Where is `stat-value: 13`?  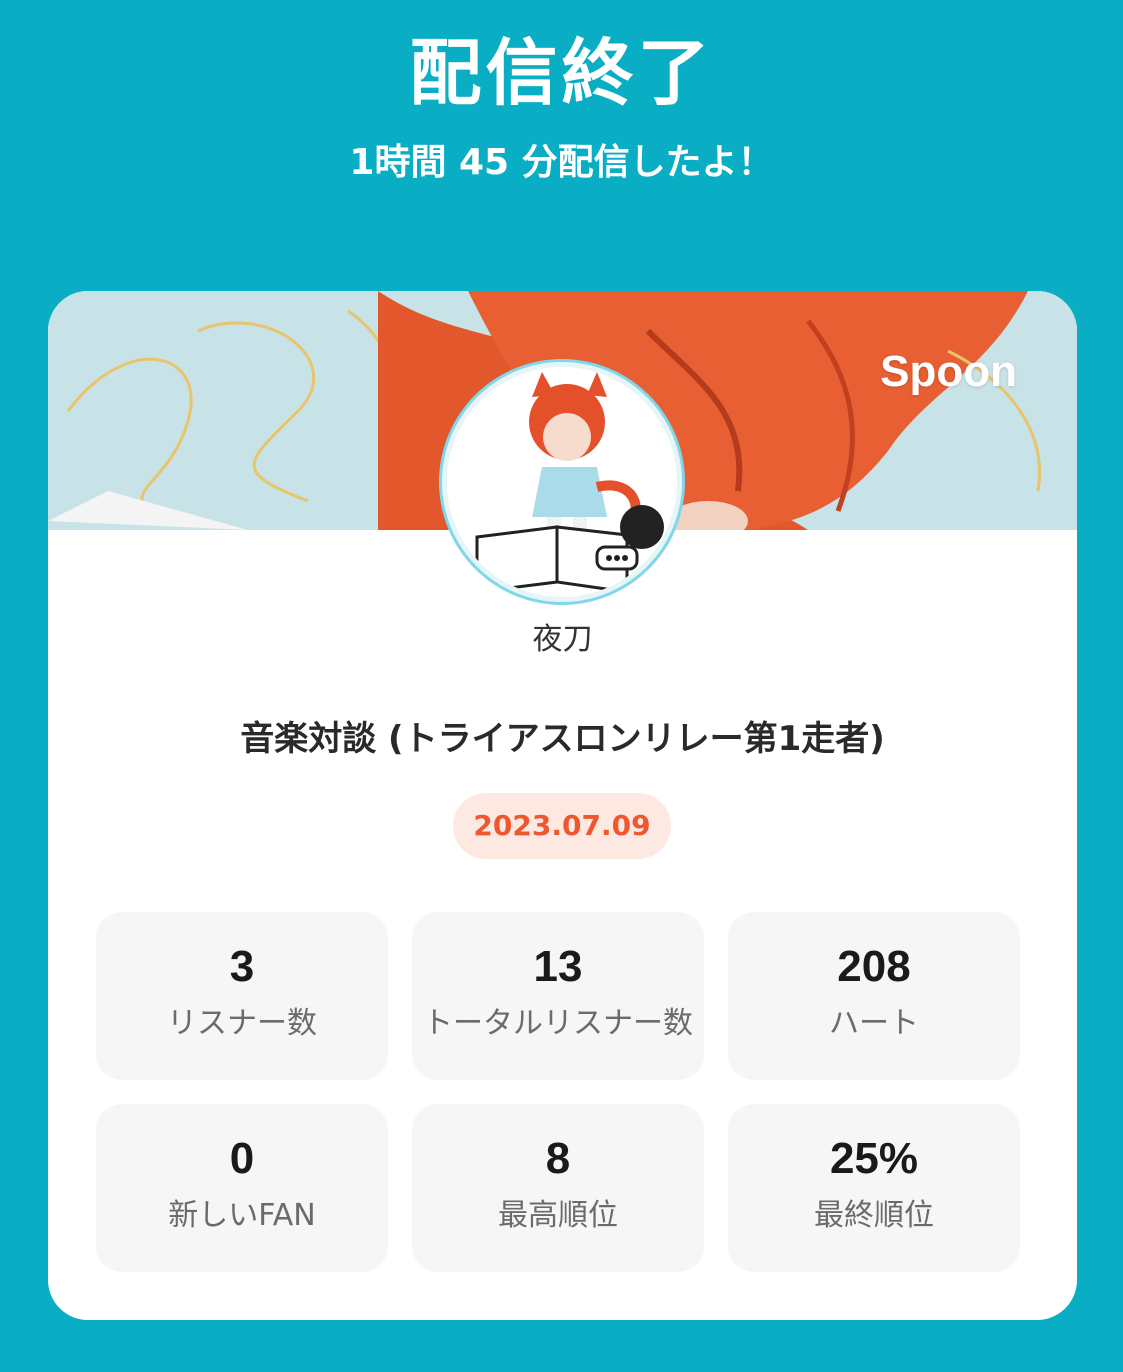
stat-value: 13 is located at coordinates (558, 966).